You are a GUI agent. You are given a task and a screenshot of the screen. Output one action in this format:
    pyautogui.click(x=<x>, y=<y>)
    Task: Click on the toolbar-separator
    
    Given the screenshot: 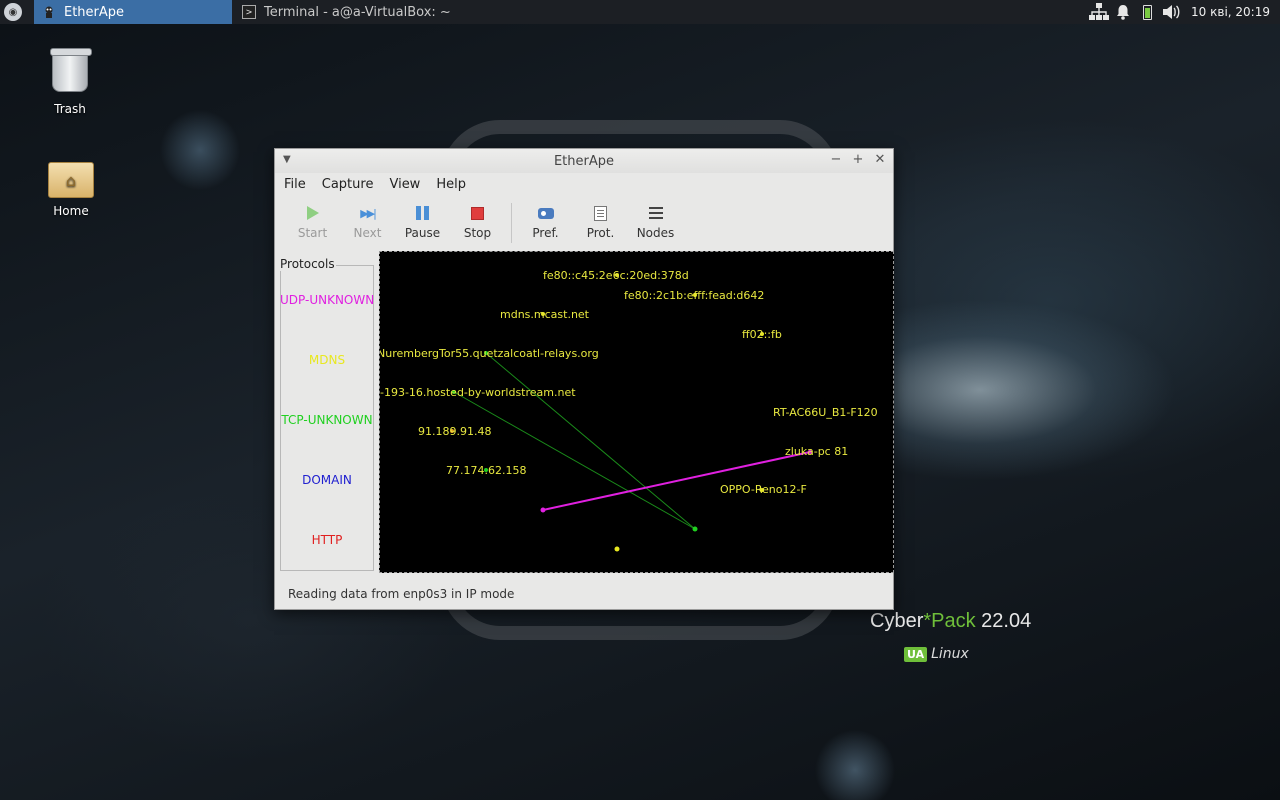 What is the action you would take?
    pyautogui.click(x=511, y=223)
    